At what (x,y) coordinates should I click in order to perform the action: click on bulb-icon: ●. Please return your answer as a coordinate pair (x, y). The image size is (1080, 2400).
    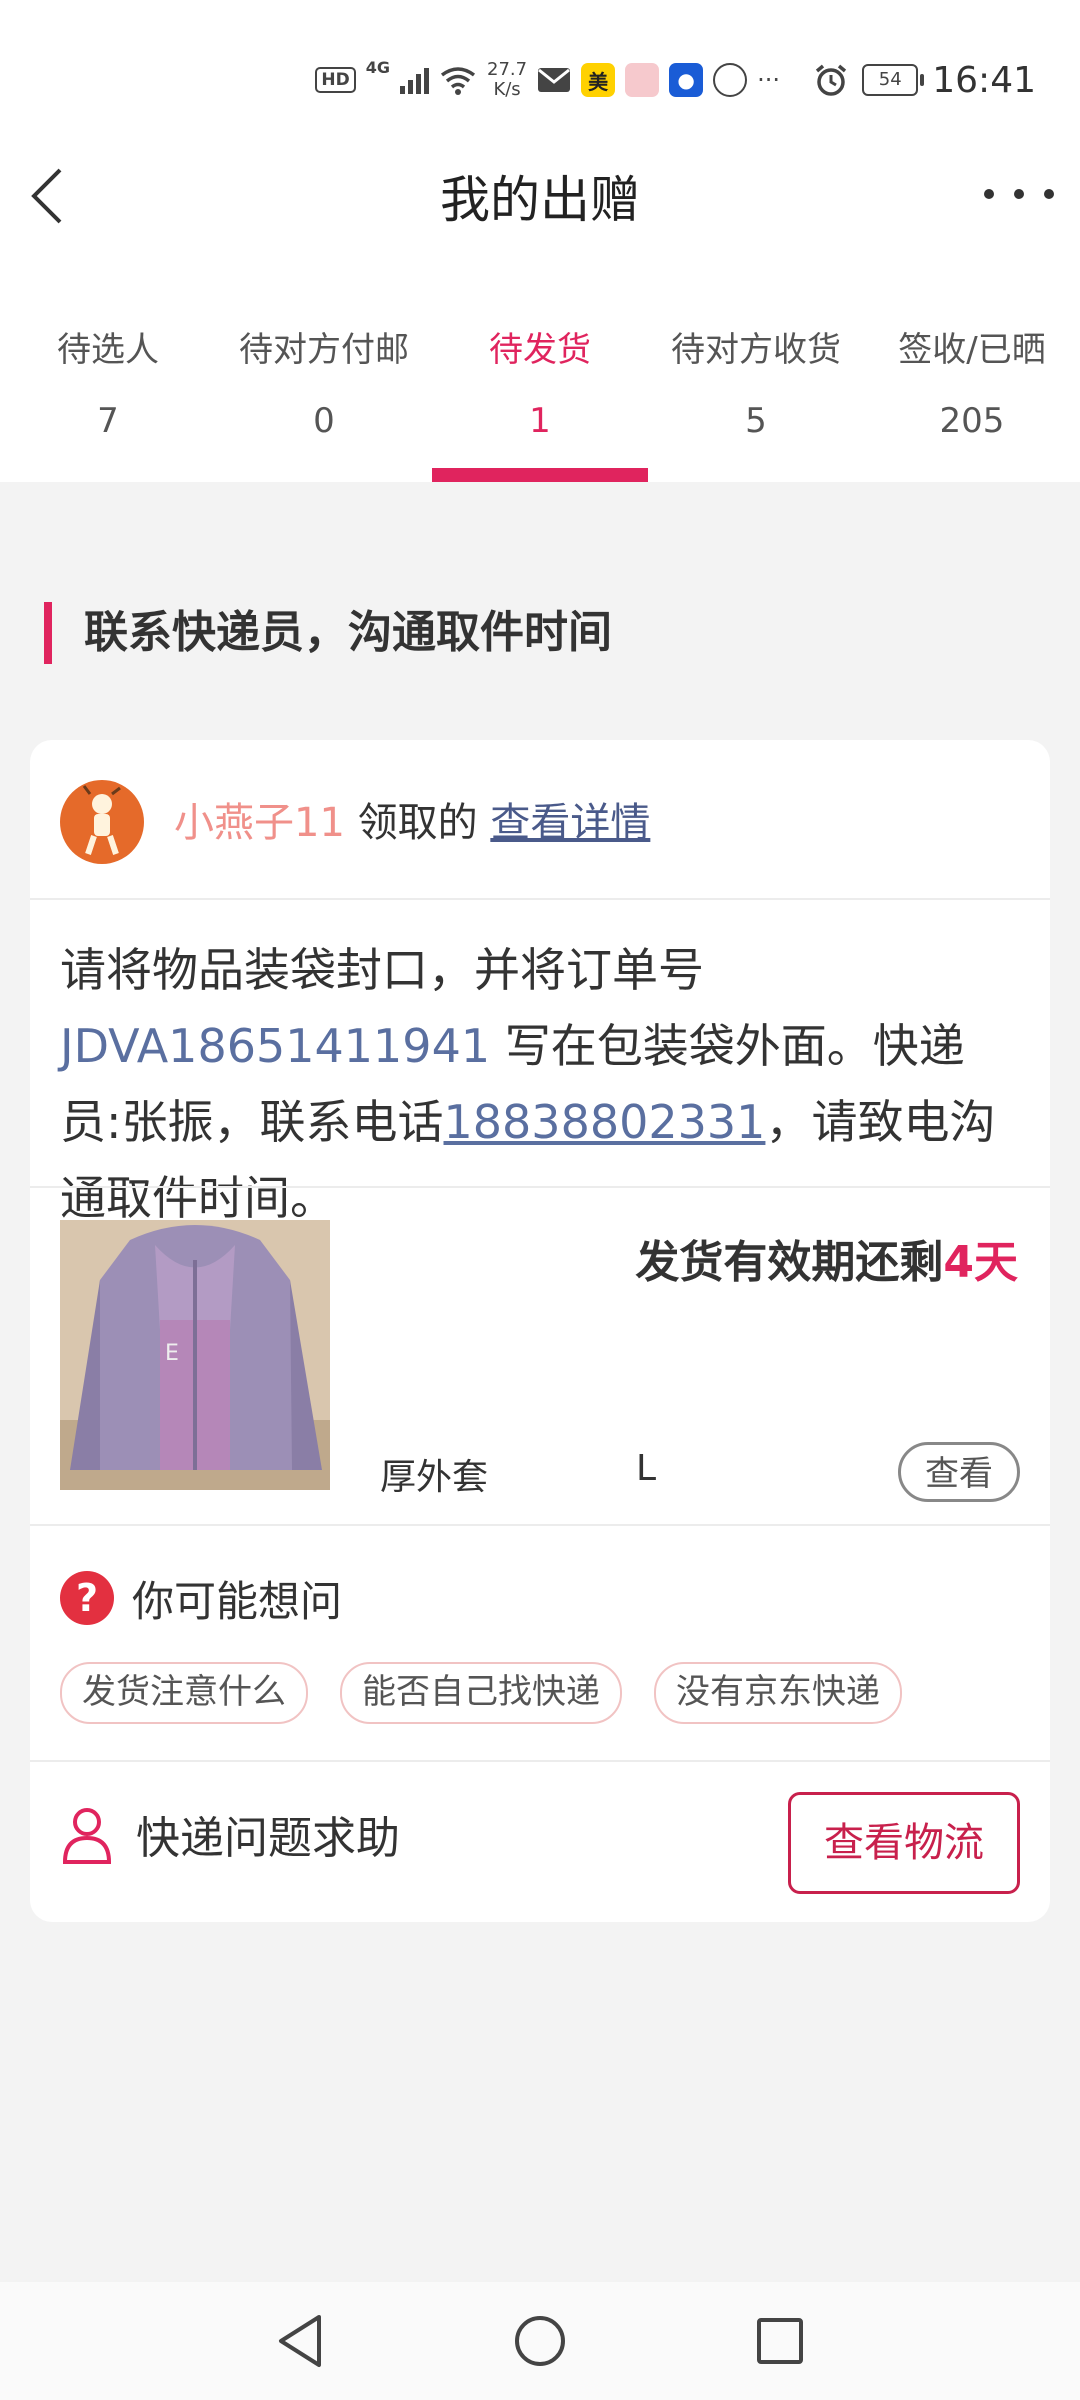
    Looking at the image, I should click on (686, 80).